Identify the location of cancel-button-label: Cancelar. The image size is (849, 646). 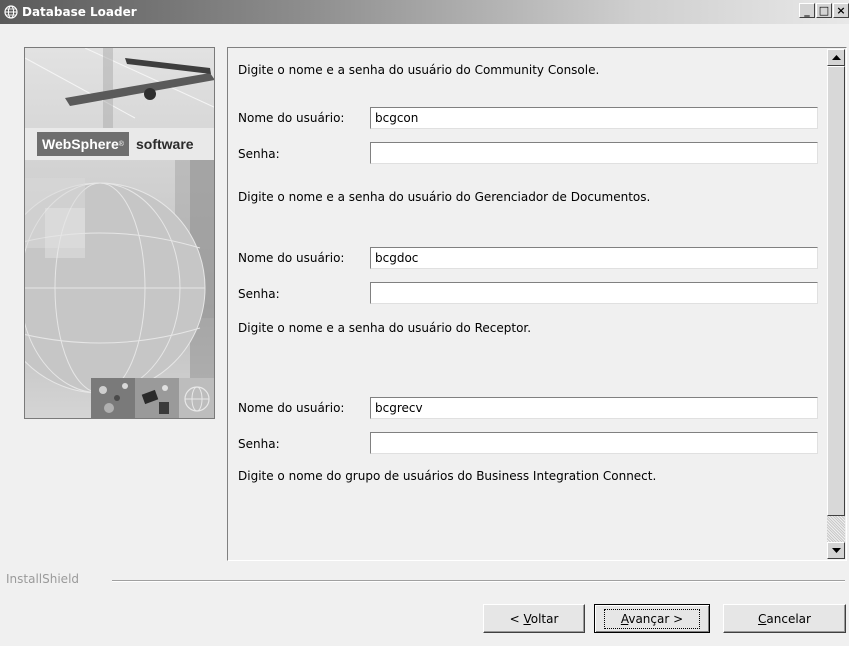
(784, 618).